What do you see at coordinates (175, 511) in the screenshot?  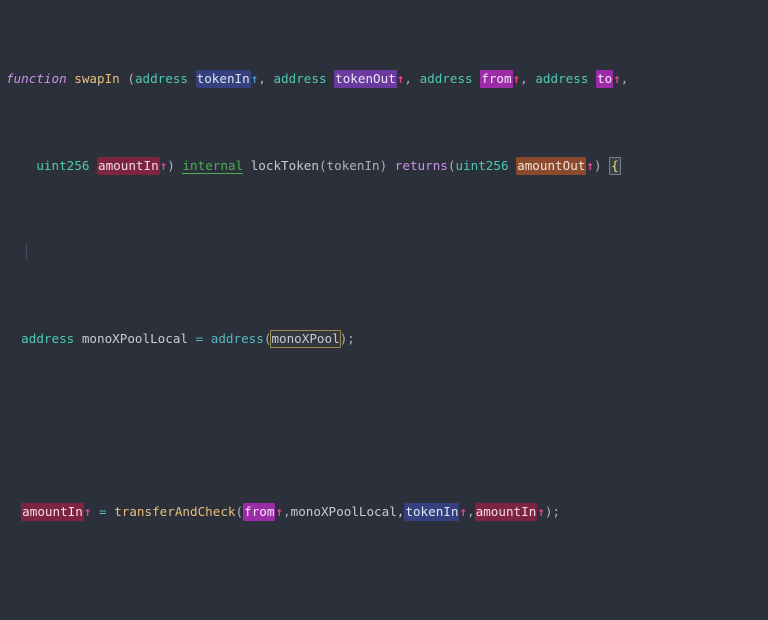 I see `function-call: transferAndCheck` at bounding box center [175, 511].